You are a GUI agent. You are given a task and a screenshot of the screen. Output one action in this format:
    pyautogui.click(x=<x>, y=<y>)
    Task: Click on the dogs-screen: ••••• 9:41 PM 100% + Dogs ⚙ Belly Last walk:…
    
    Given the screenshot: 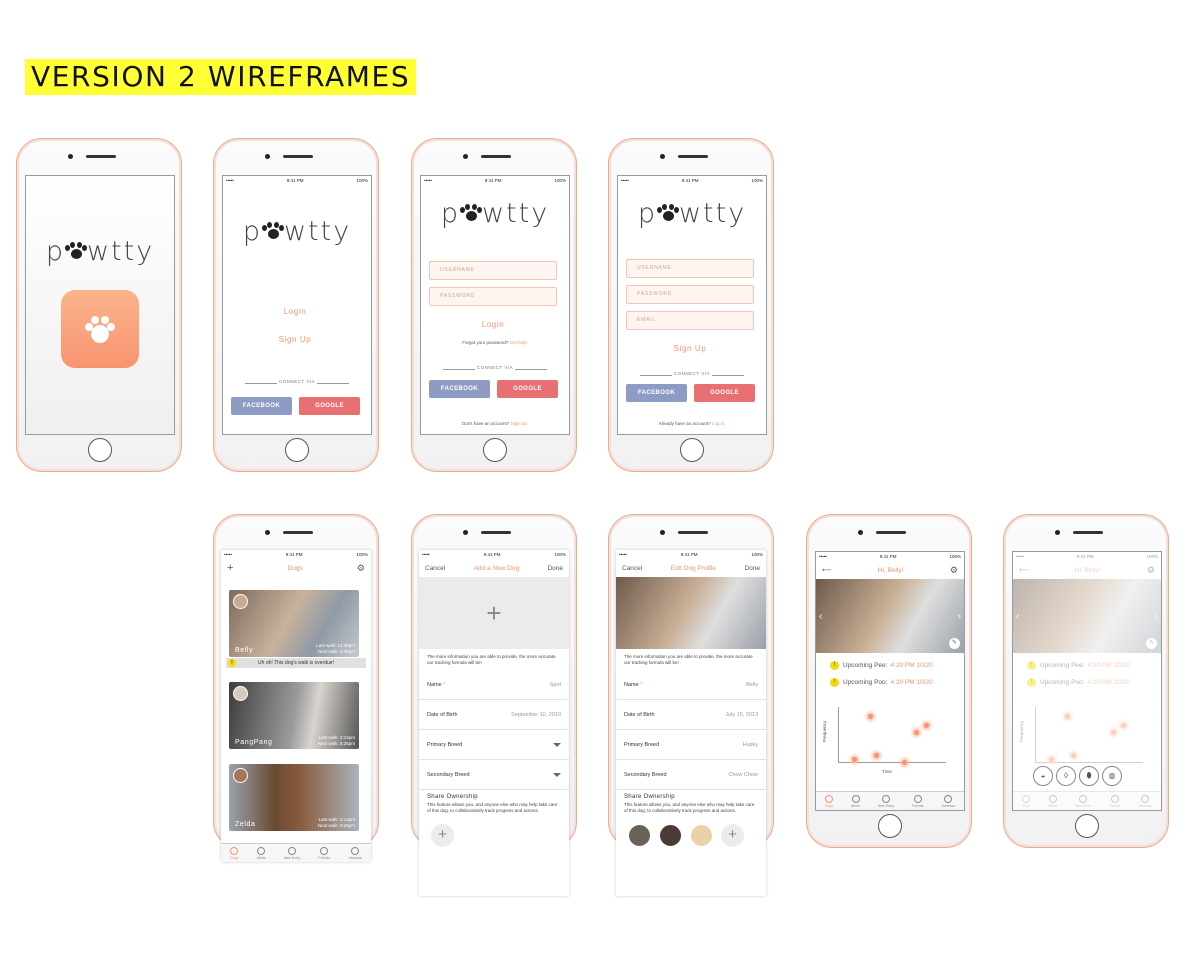 What is the action you would take?
    pyautogui.click(x=296, y=706)
    